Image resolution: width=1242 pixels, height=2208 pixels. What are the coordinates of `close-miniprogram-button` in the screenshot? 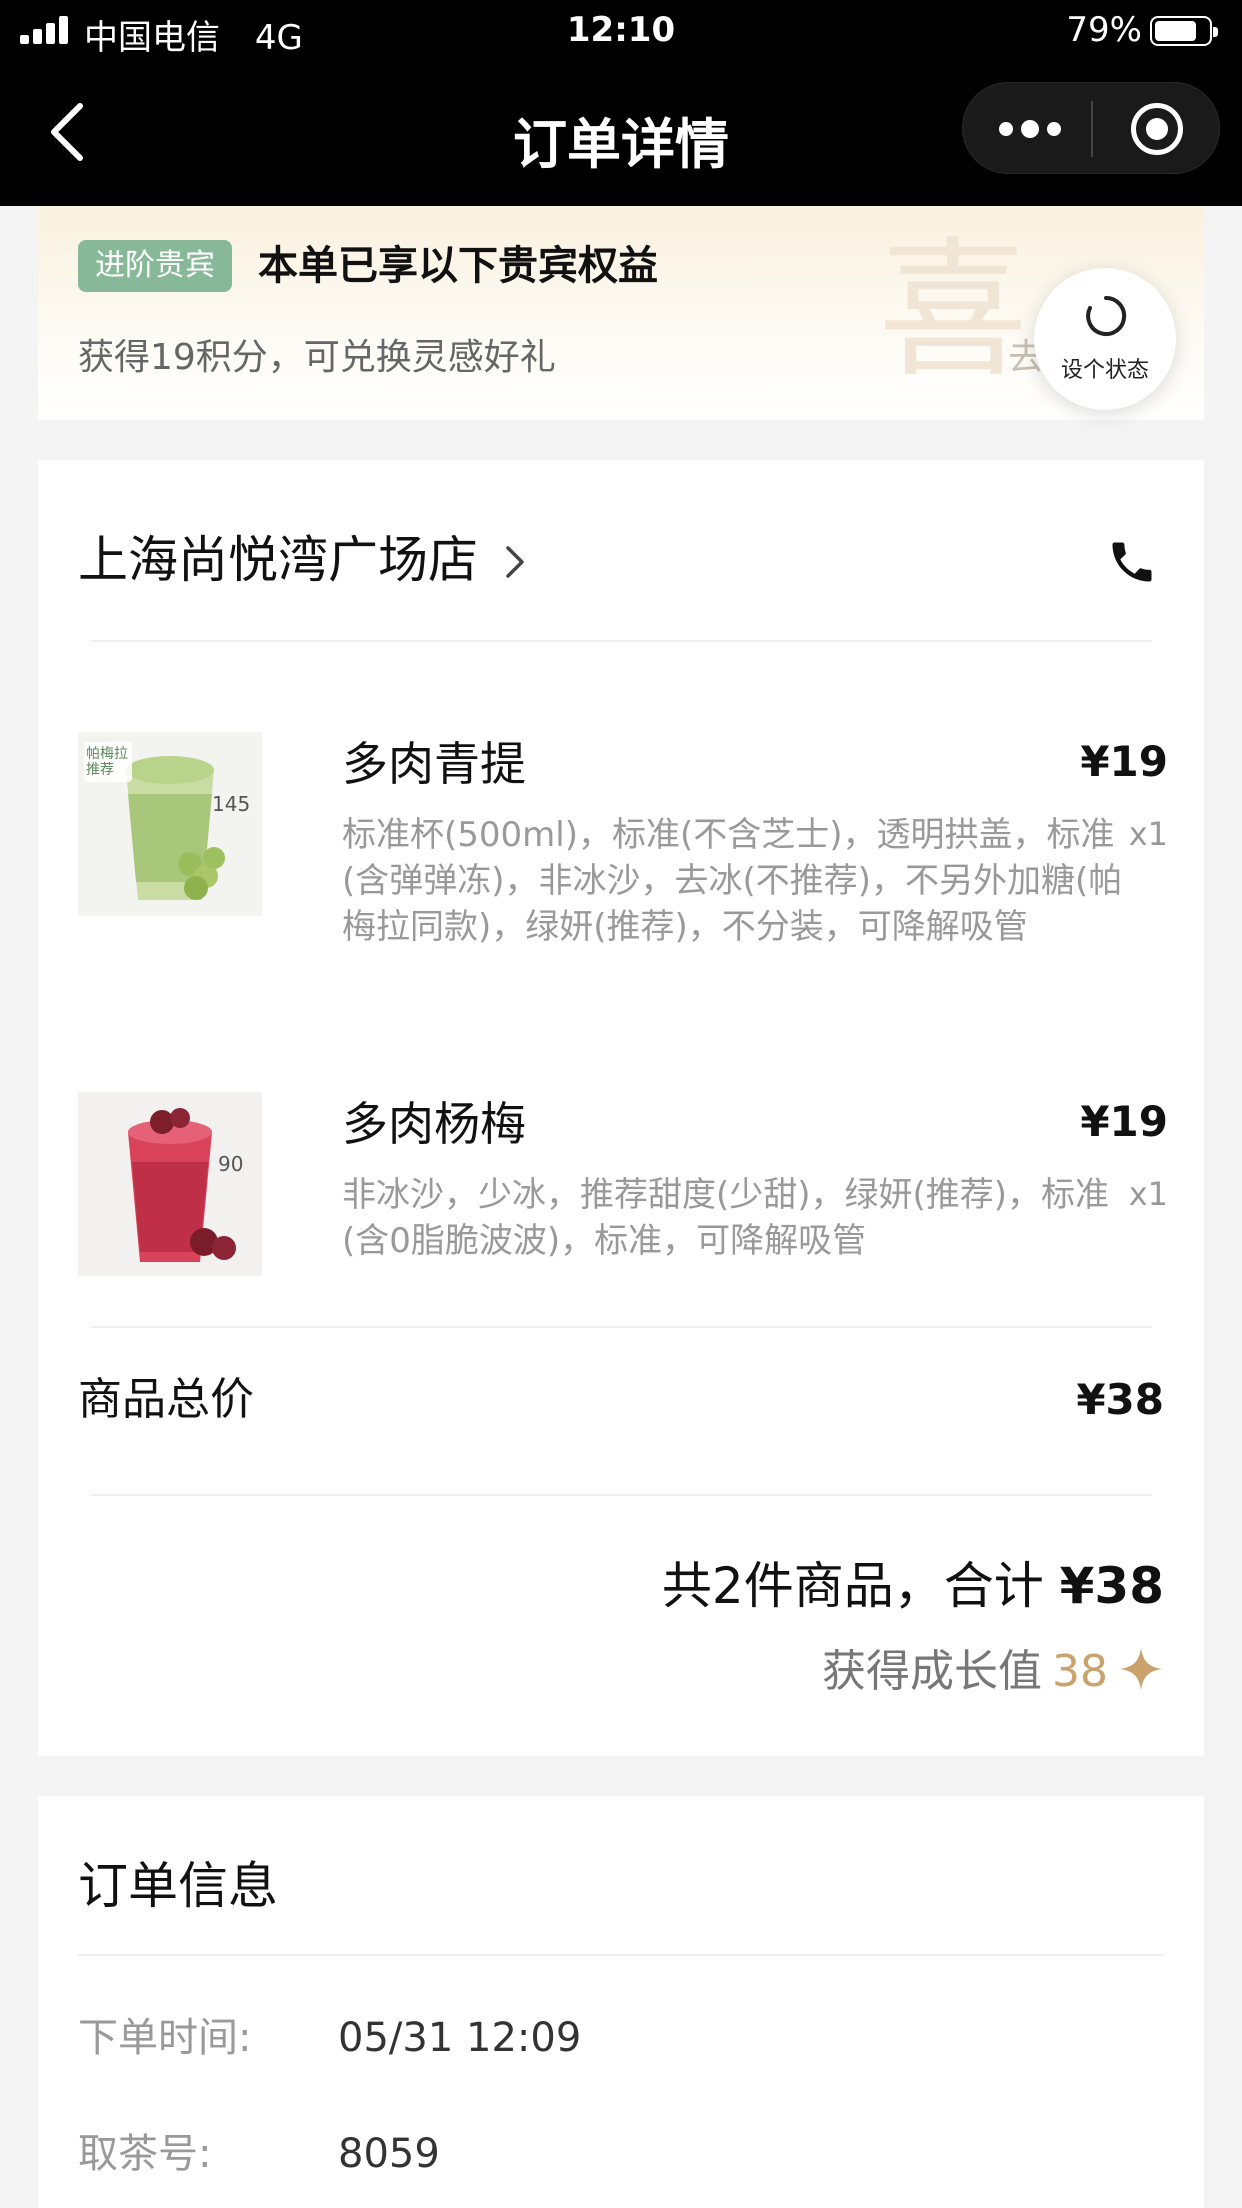 It's located at (1157, 129).